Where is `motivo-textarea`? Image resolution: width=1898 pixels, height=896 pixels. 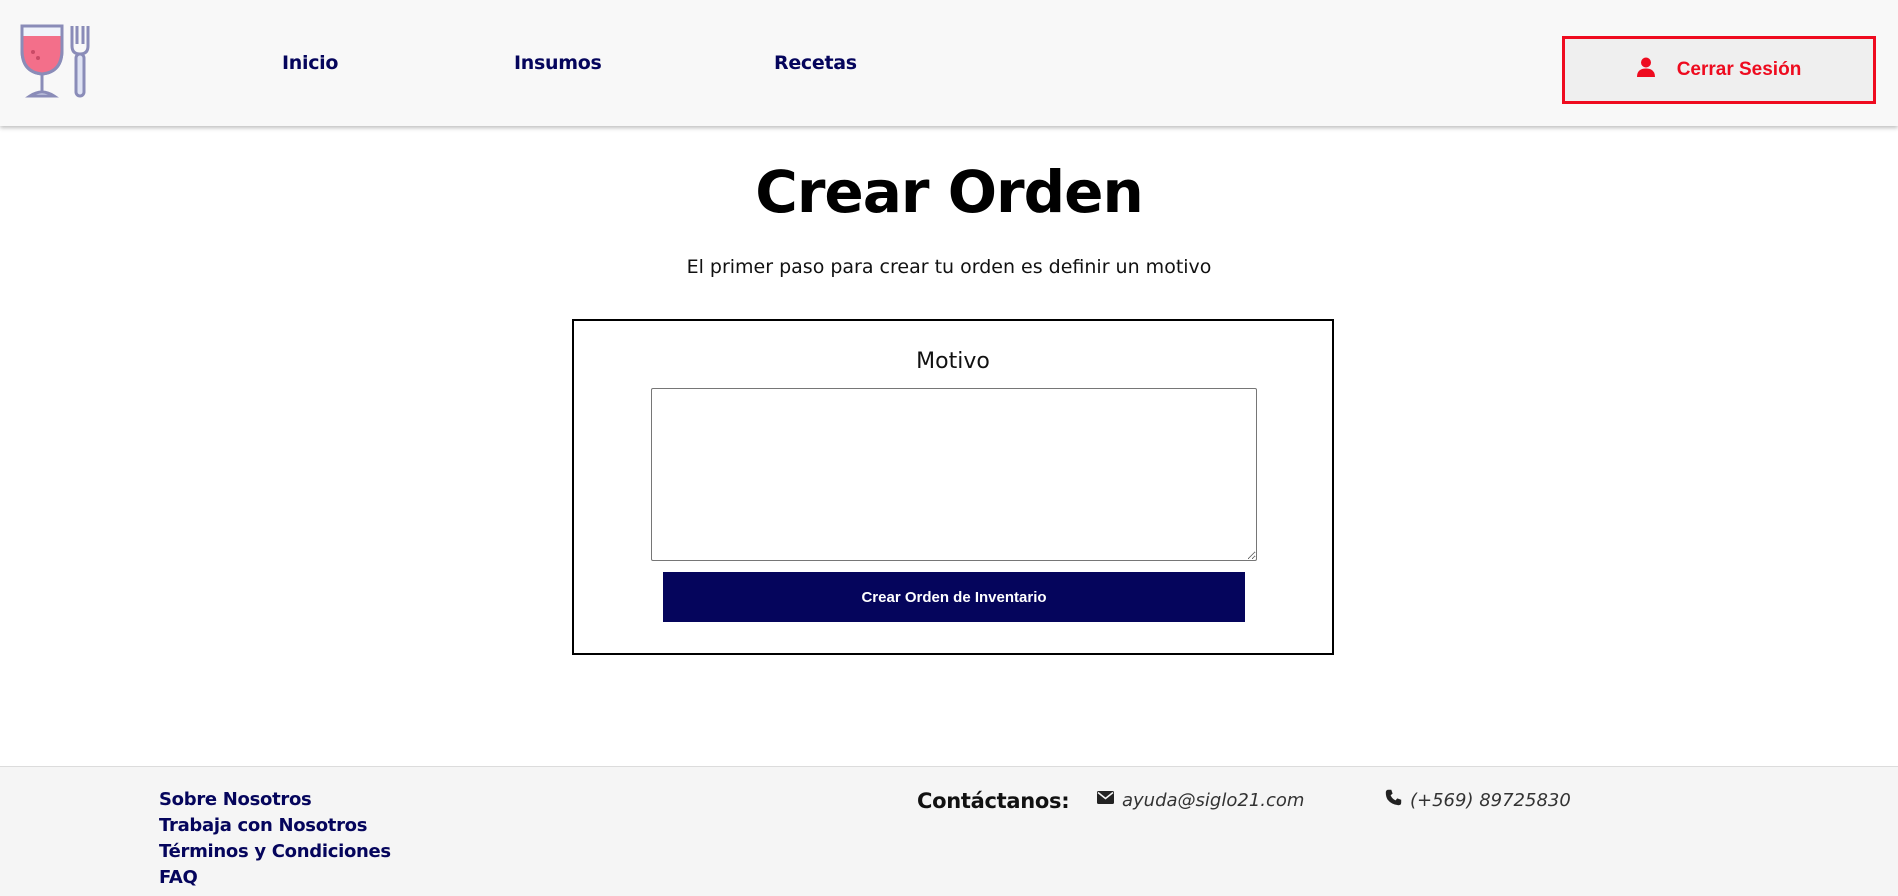
motivo-textarea is located at coordinates (954, 474).